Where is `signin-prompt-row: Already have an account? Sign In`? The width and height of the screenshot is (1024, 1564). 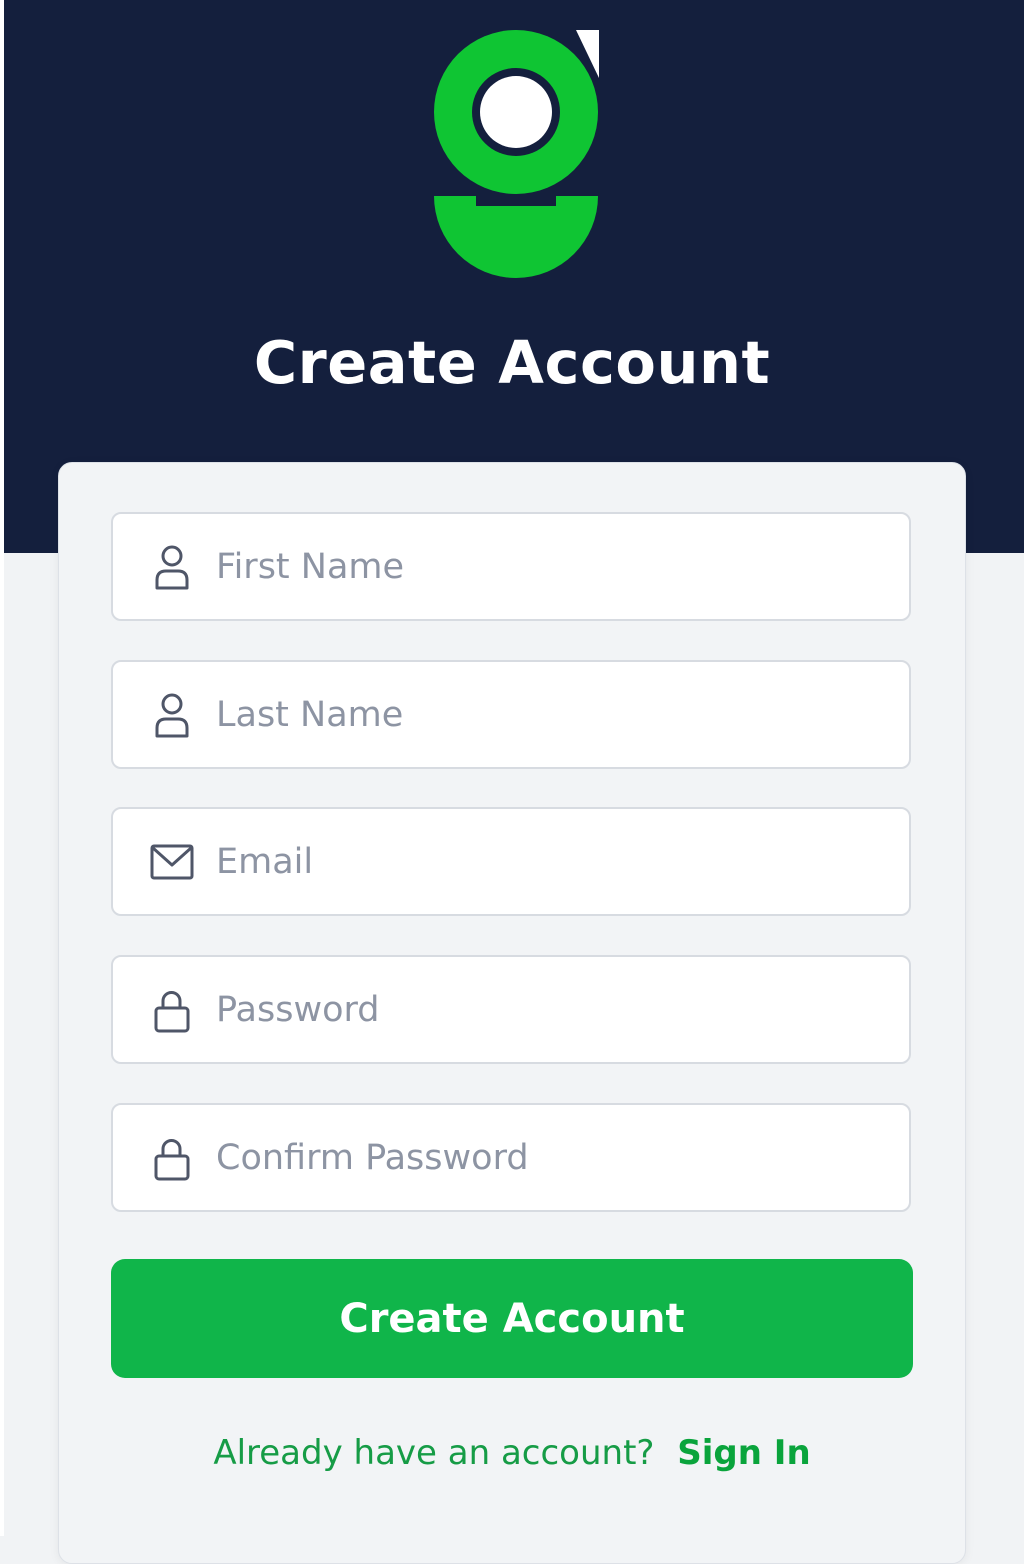 signin-prompt-row: Already have an account? Sign In is located at coordinates (512, 1453).